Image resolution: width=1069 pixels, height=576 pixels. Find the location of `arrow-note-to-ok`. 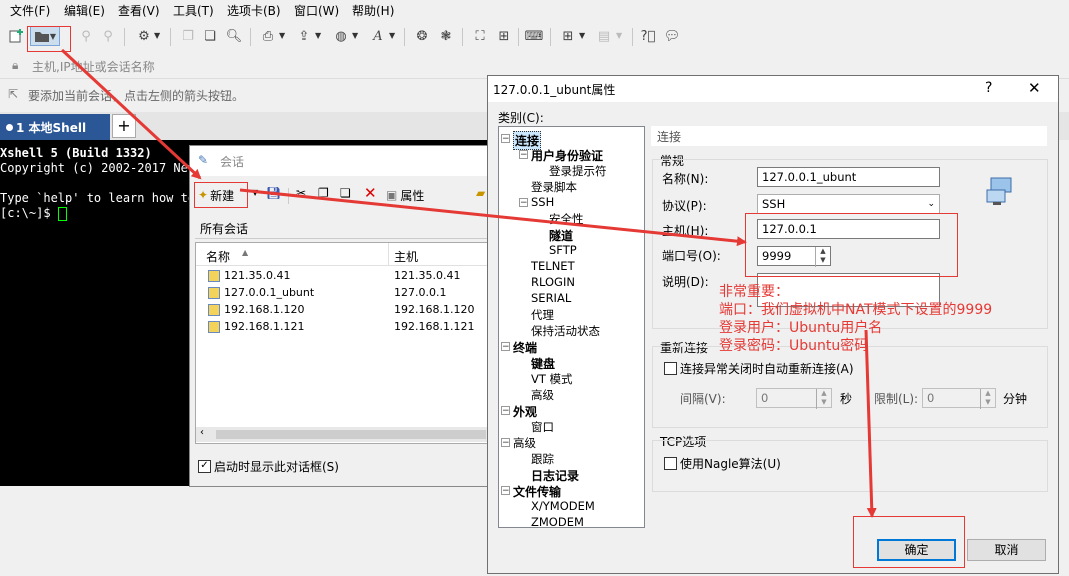

arrow-note-to-ok is located at coordinates (870, 423).